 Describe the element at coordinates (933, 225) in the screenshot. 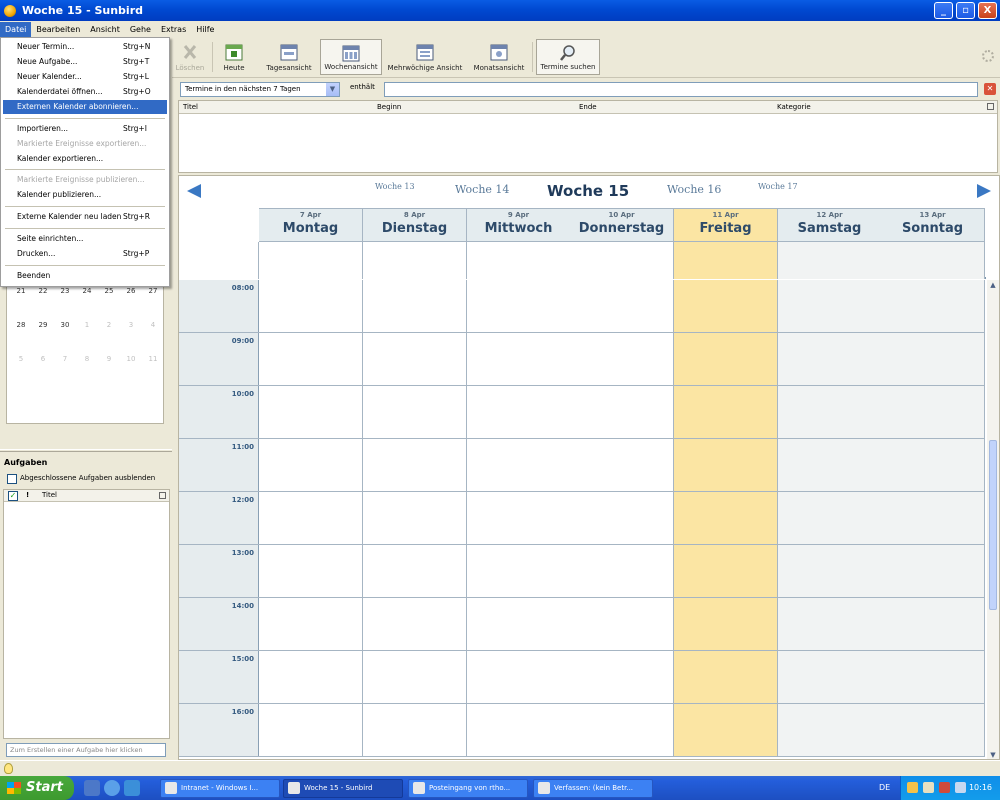

I see `day-header-6: 13 Apr Sonntag` at that location.